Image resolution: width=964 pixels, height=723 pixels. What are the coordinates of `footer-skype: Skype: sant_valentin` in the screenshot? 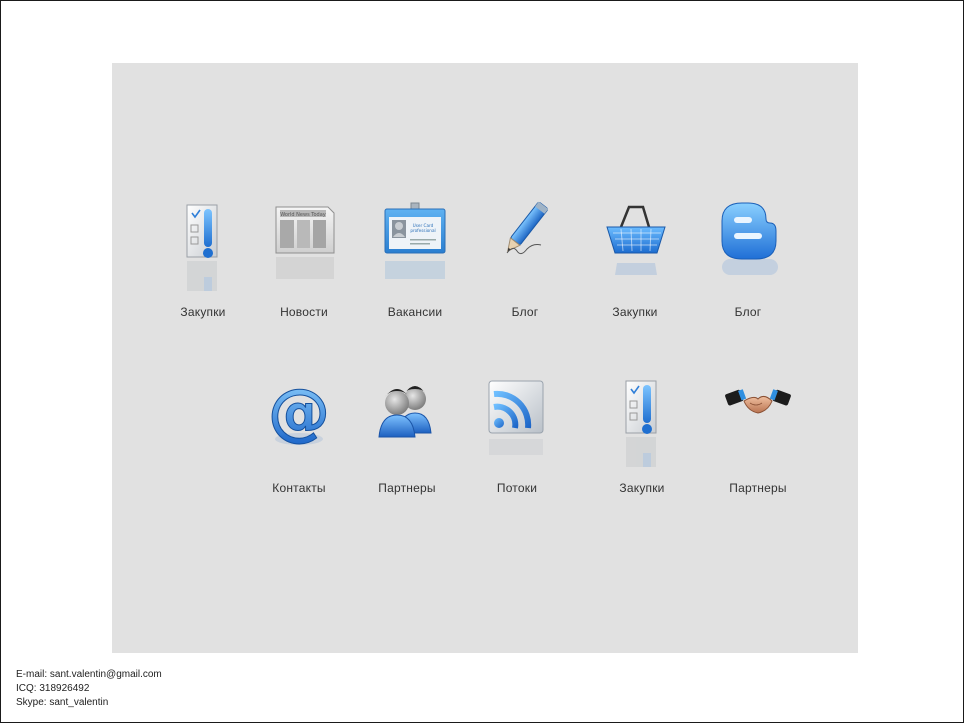 It's located at (62, 702).